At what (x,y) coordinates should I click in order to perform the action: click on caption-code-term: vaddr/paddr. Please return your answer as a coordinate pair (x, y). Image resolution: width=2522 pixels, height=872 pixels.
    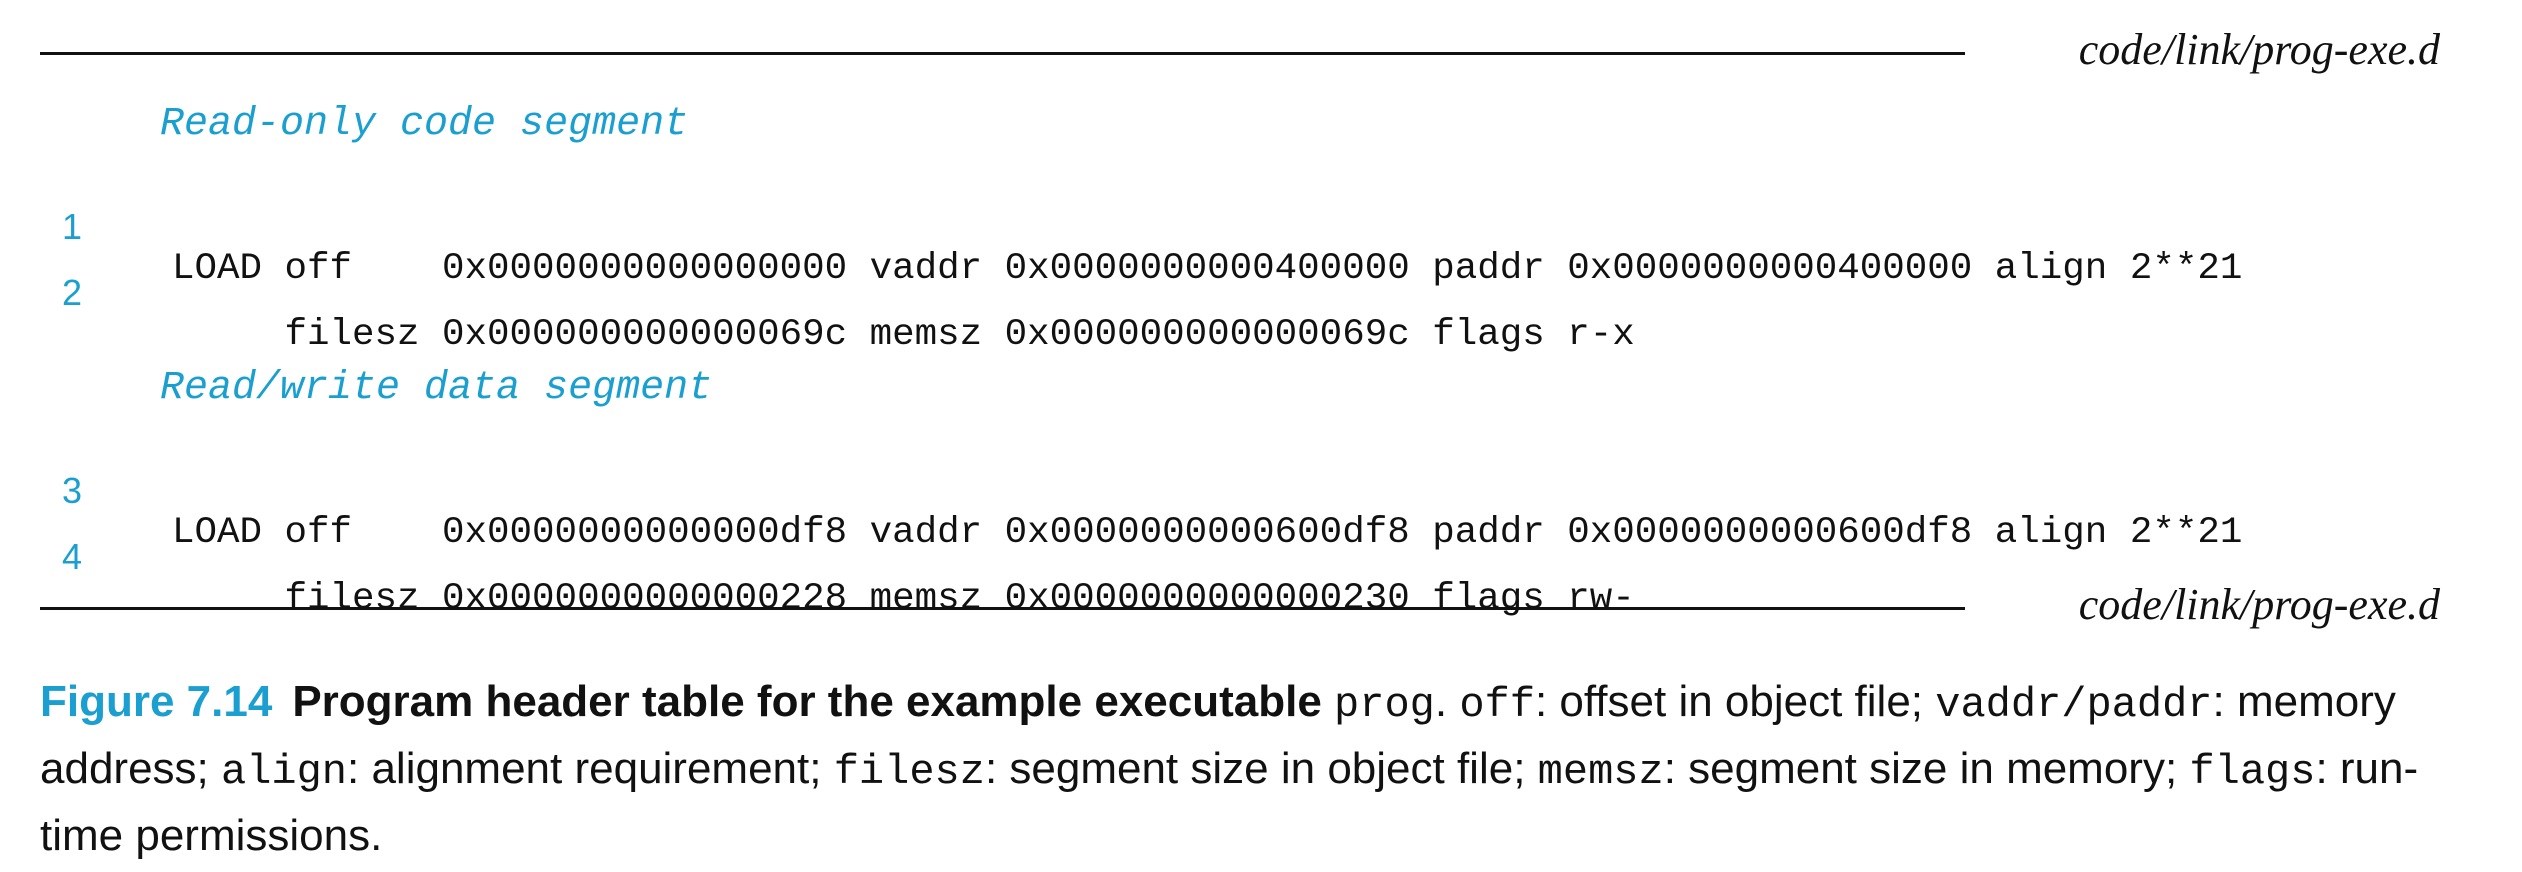
    Looking at the image, I should click on (2074, 705).